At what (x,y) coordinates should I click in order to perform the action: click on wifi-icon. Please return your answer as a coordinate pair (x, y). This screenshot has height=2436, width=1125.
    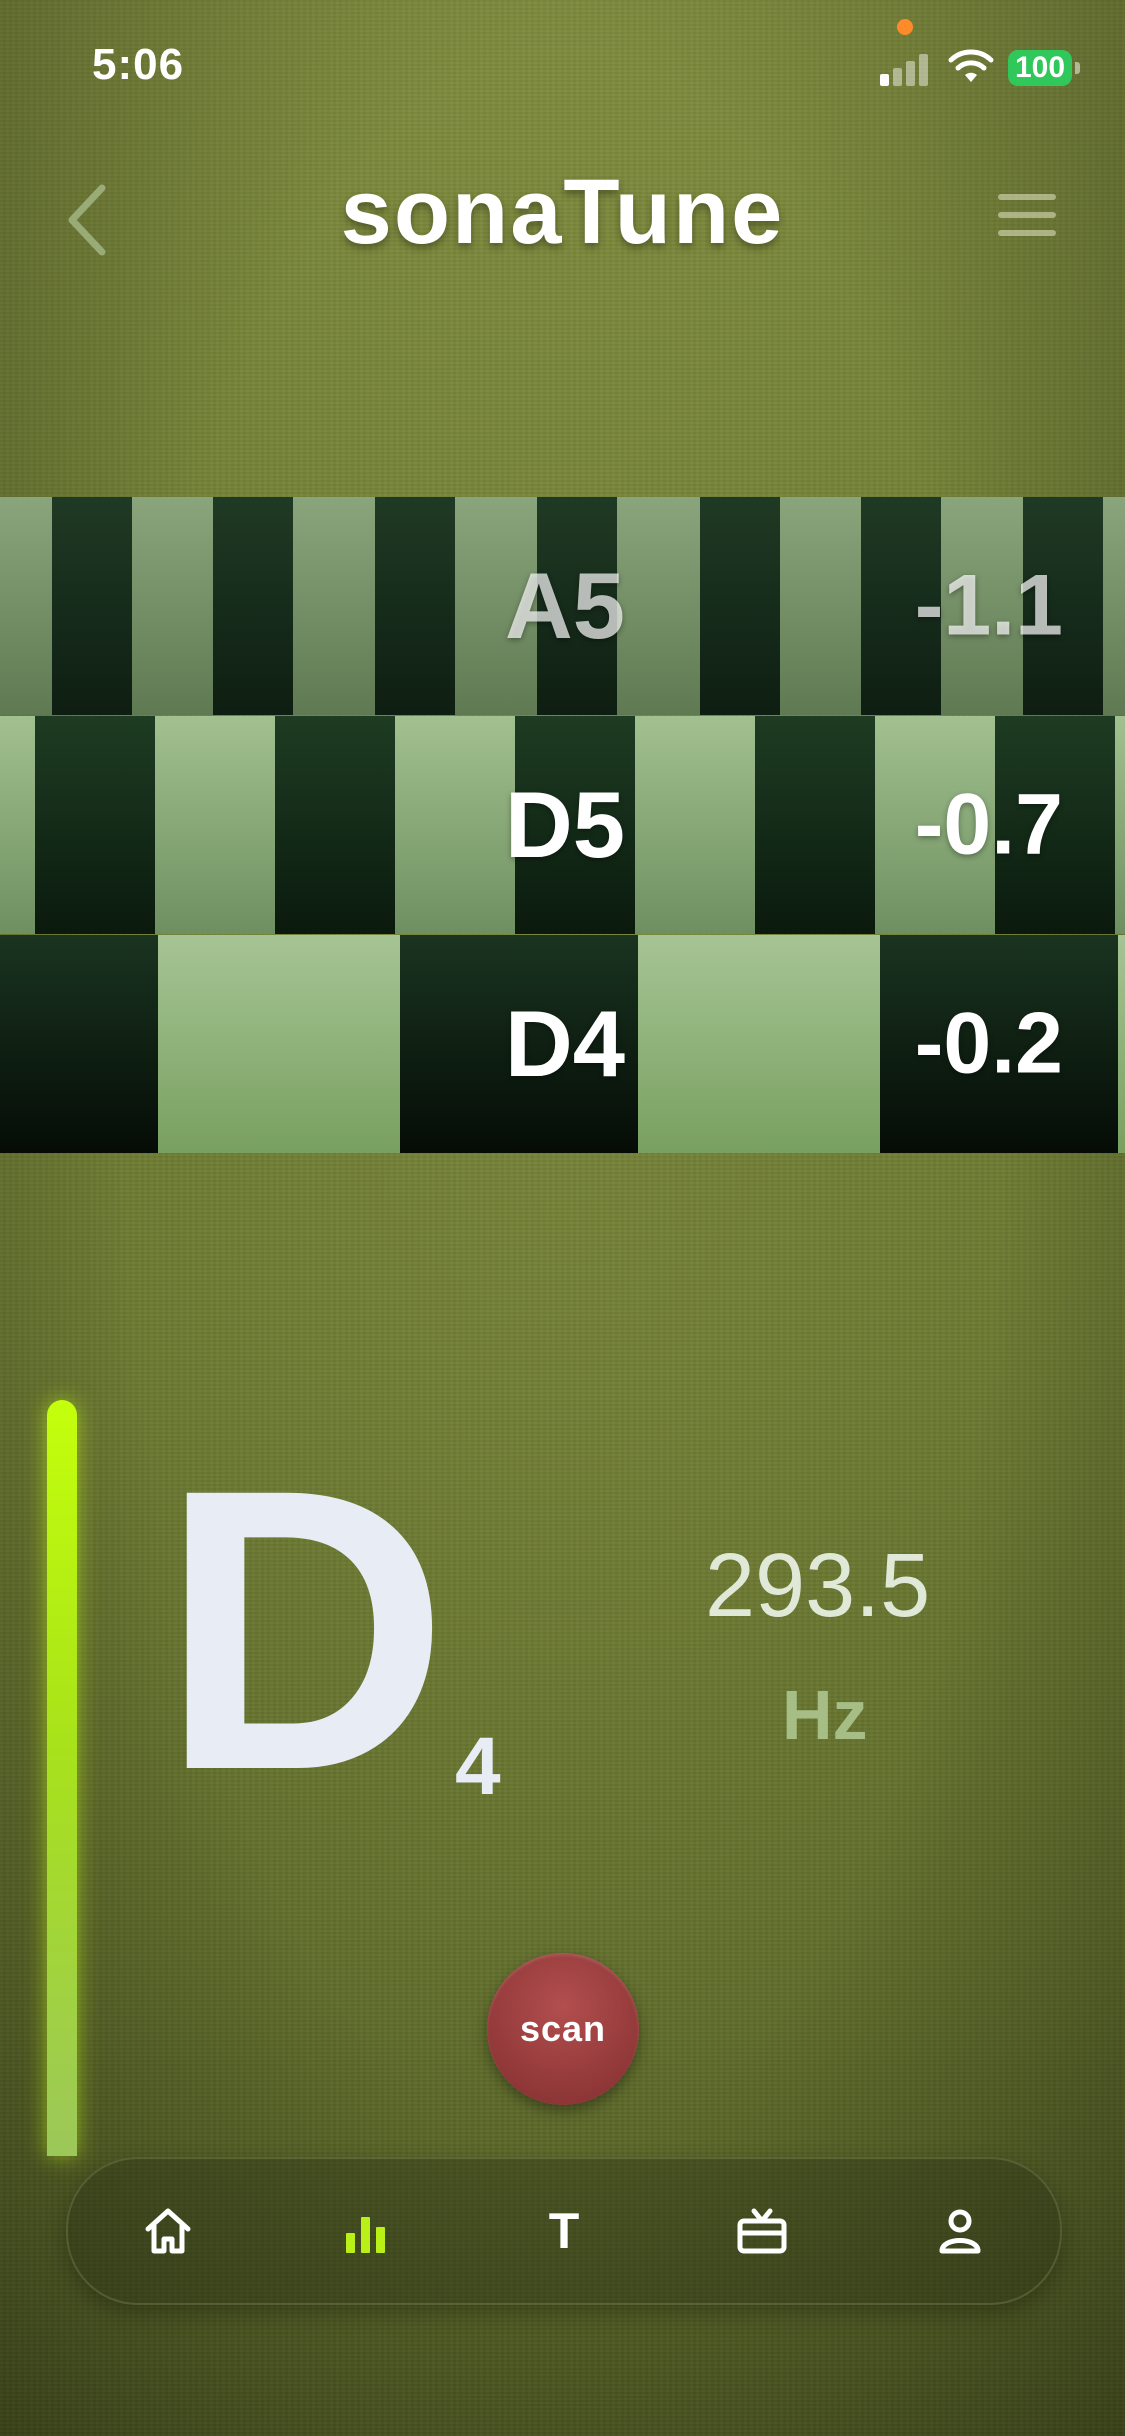
    Looking at the image, I should click on (971, 67).